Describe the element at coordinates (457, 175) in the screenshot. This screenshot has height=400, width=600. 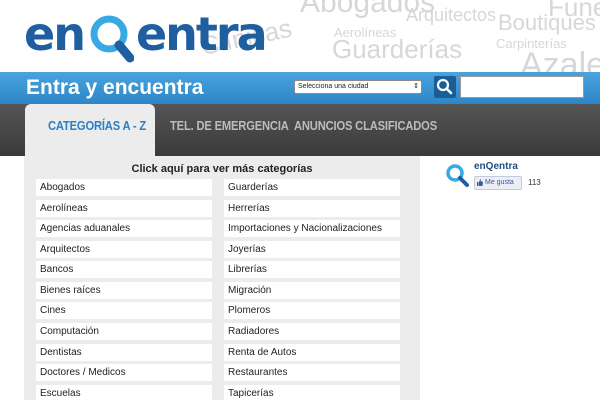
I see `page-avatar-magnifier-icon` at that location.